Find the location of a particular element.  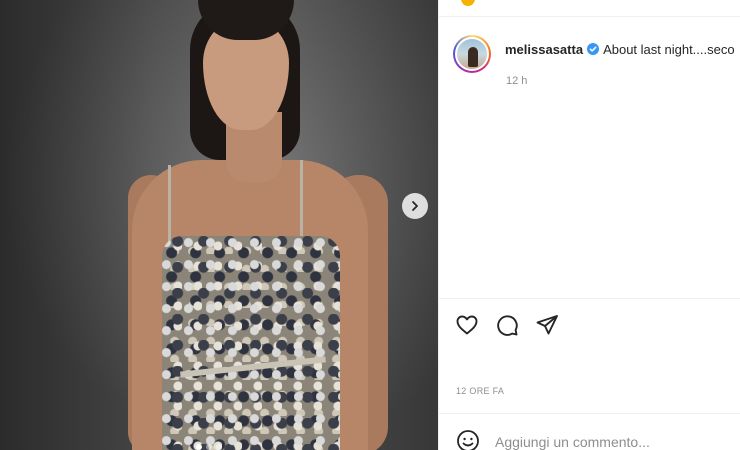

username-link: melissasatta is located at coordinates (544, 49).